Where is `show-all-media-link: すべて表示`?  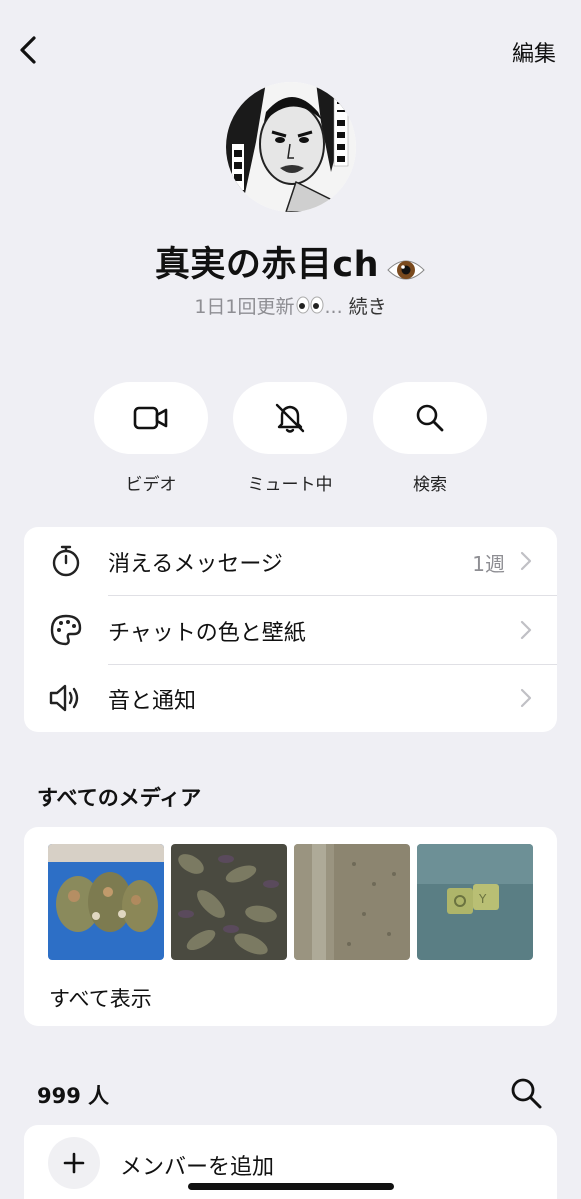
show-all-media-link: すべて表示 is located at coordinates (100, 998).